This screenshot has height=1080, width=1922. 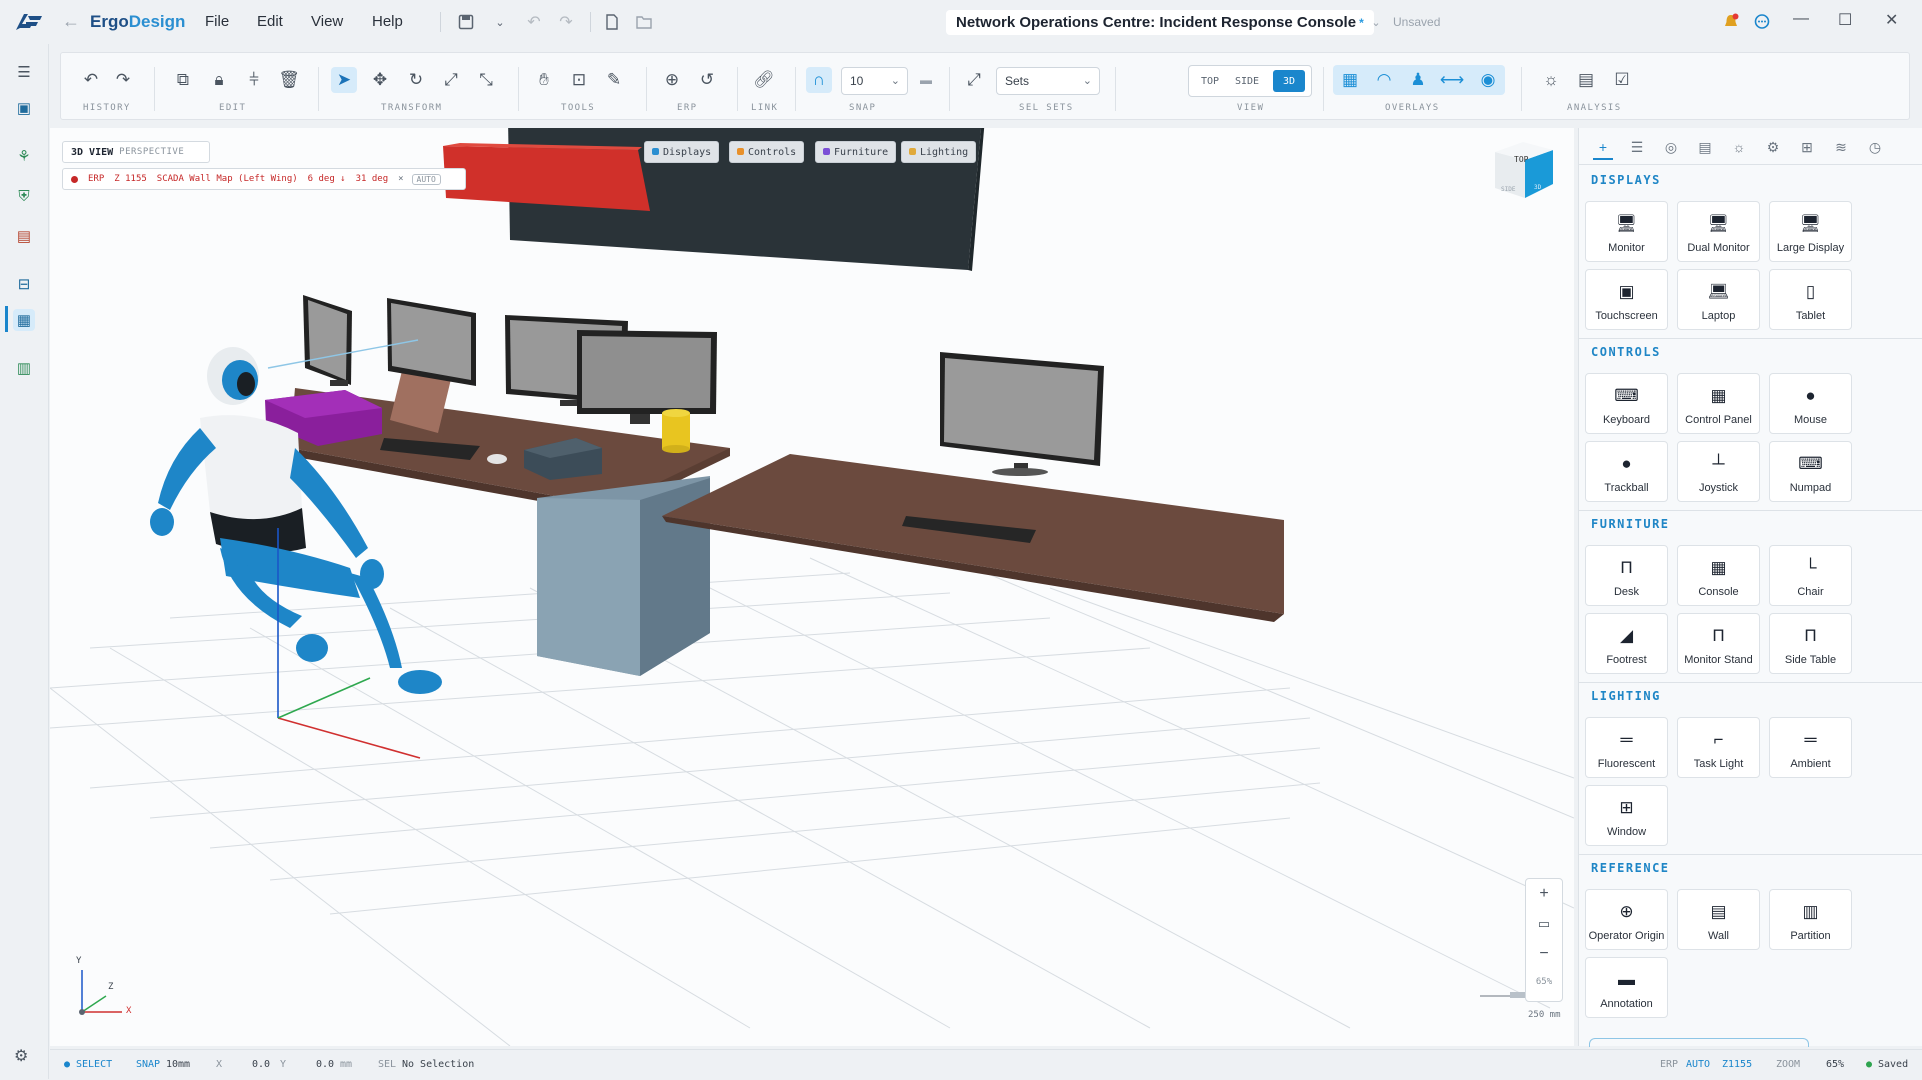 What do you see at coordinates (1739, 147) in the screenshot?
I see `tab-lighting: ☼` at bounding box center [1739, 147].